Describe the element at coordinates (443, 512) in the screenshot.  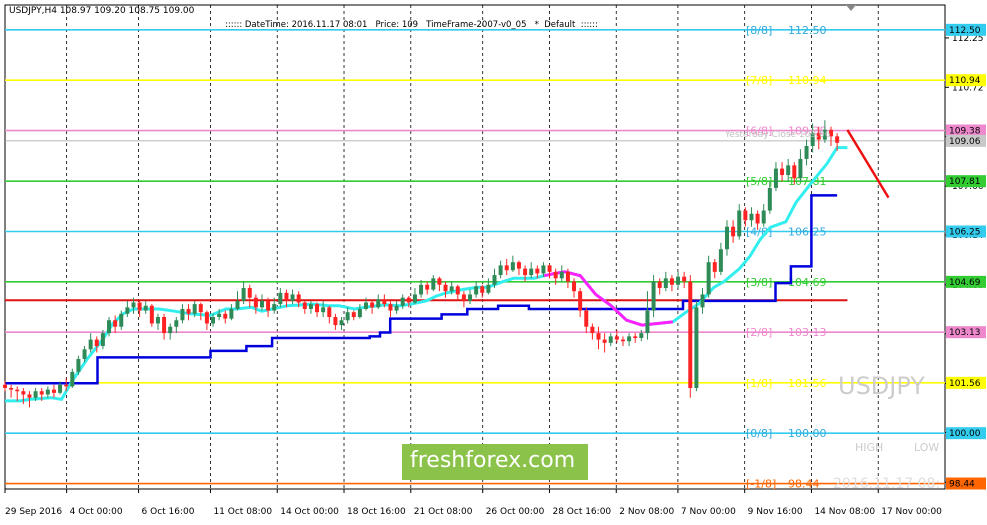
I see `x-tick-label: 21 Oct 08:00` at that location.